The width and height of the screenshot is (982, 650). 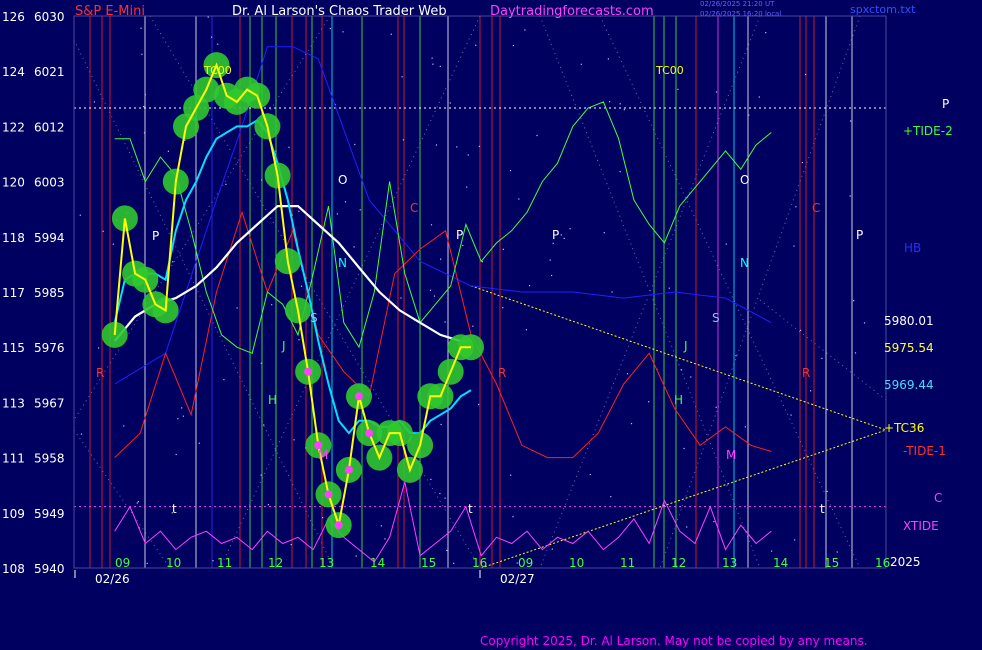 What do you see at coordinates (822, 509) in the screenshot?
I see `marker-label: t` at bounding box center [822, 509].